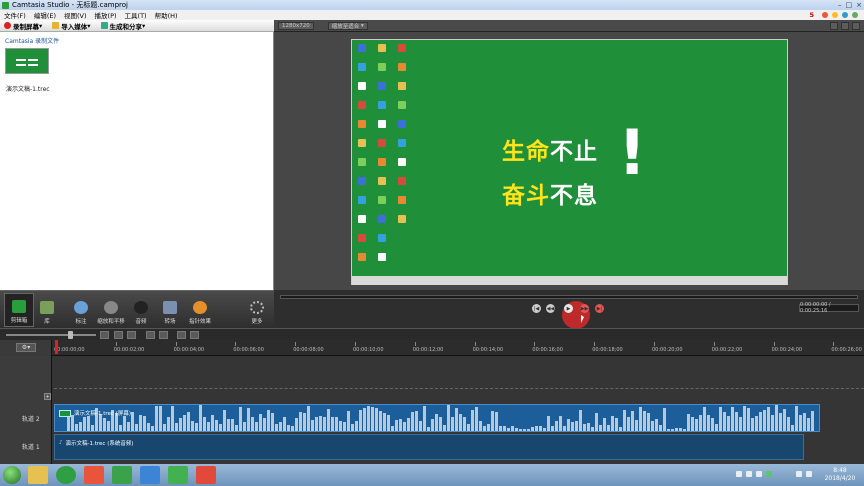  Describe the element at coordinates (71, 26) in the screenshot. I see `import-media-button: 导入媒体 ▾` at that location.